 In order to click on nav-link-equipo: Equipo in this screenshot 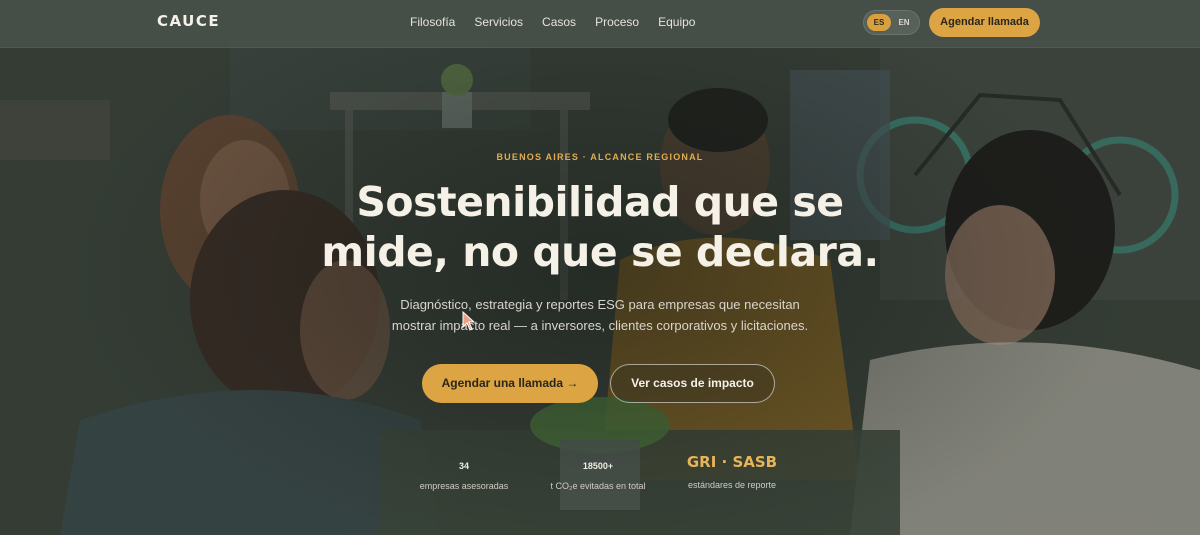, I will do `click(676, 22)`.